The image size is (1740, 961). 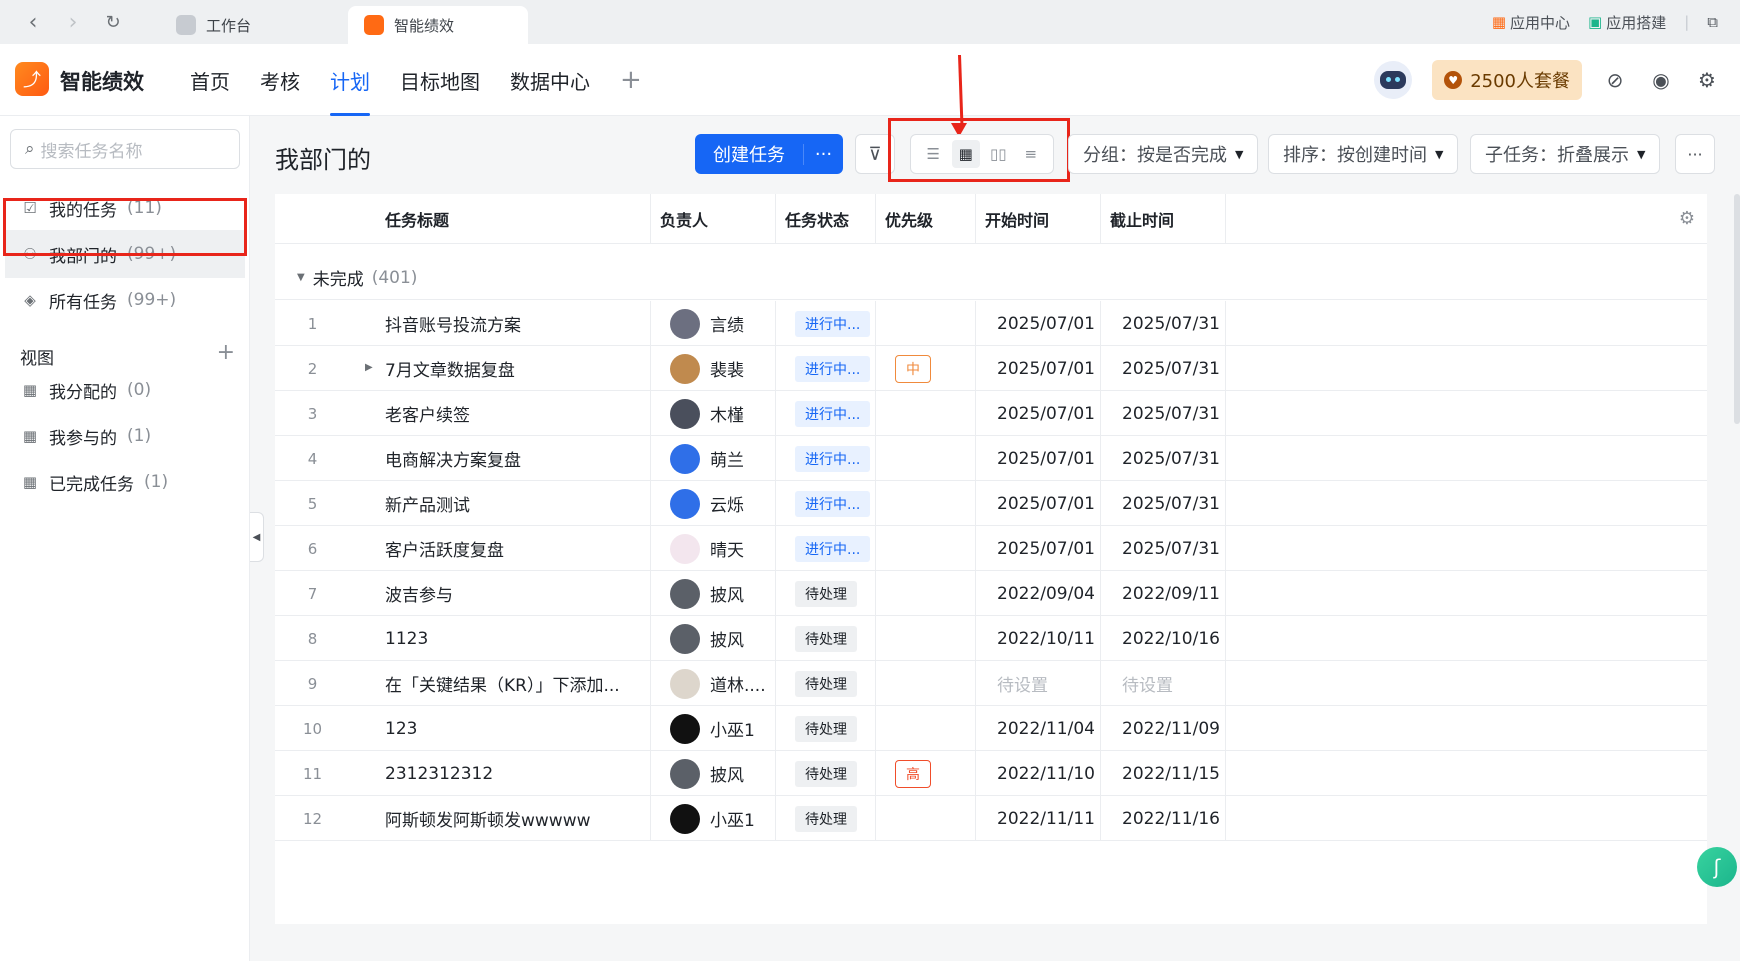 What do you see at coordinates (1045, 638) in the screenshot?
I see `task-start-time: 2022/10/11` at bounding box center [1045, 638].